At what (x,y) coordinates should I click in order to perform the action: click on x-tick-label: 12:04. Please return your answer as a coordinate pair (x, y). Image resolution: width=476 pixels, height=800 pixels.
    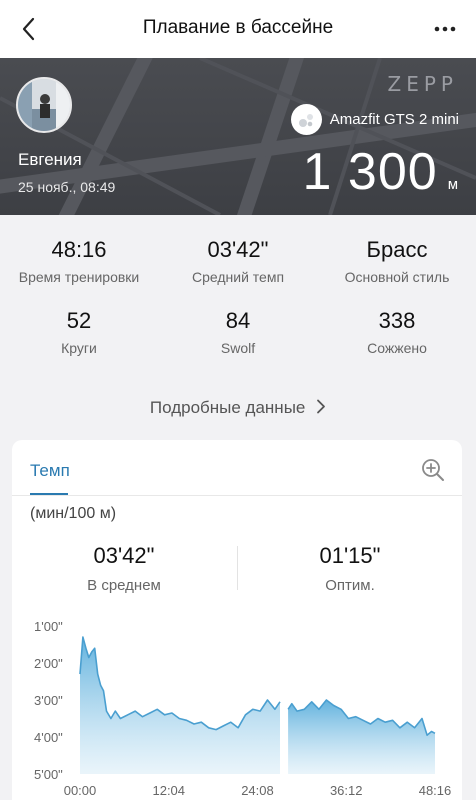
    Looking at the image, I should click on (168, 790).